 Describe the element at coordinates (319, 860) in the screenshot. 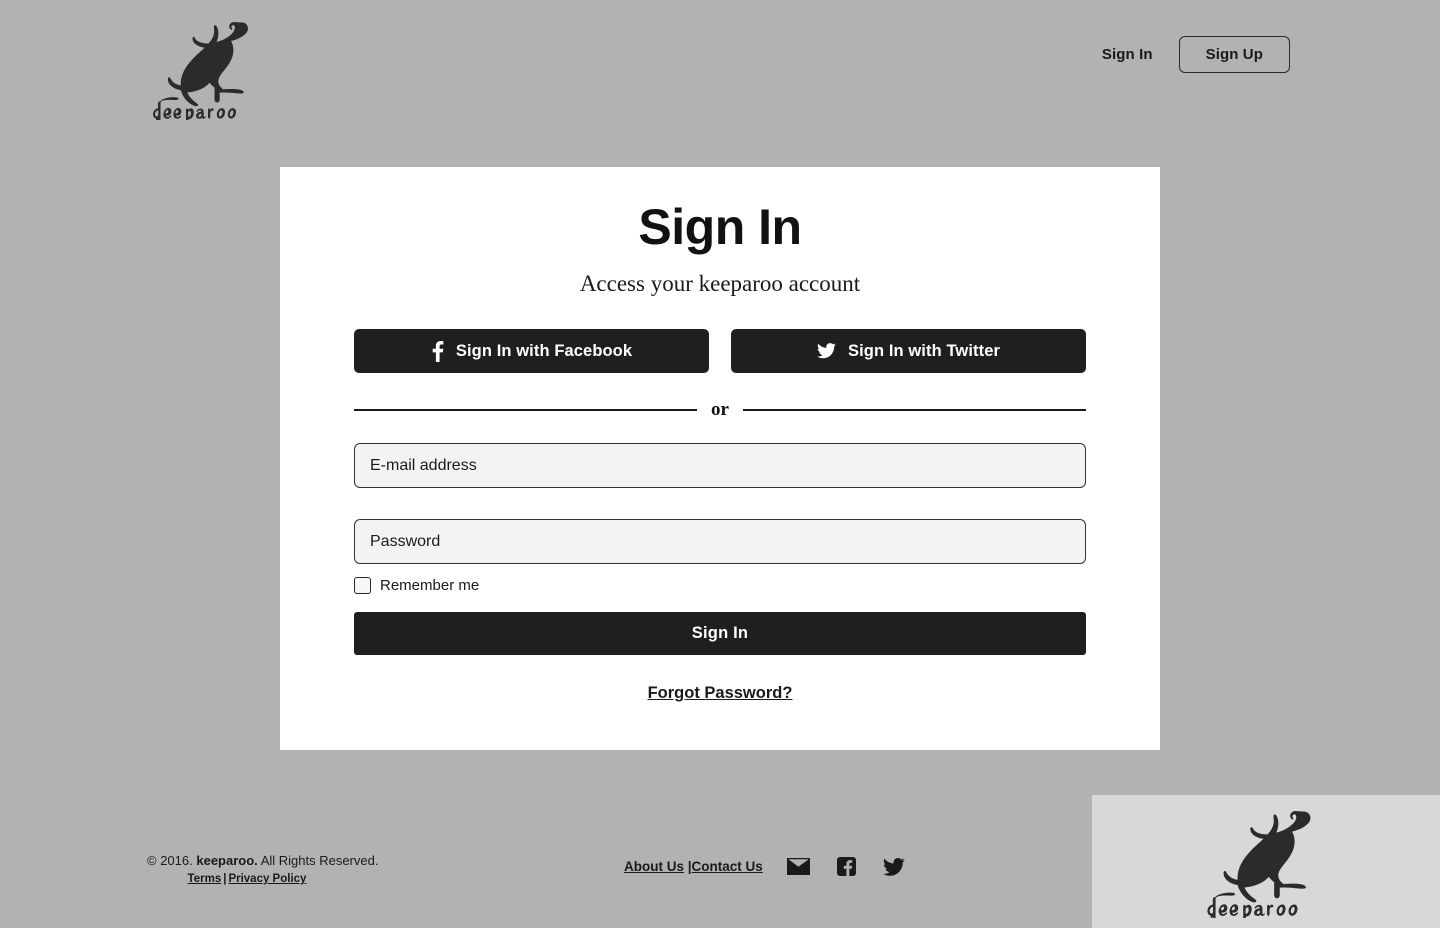

I see `copyright-suffix: All Rights Reserved.` at that location.